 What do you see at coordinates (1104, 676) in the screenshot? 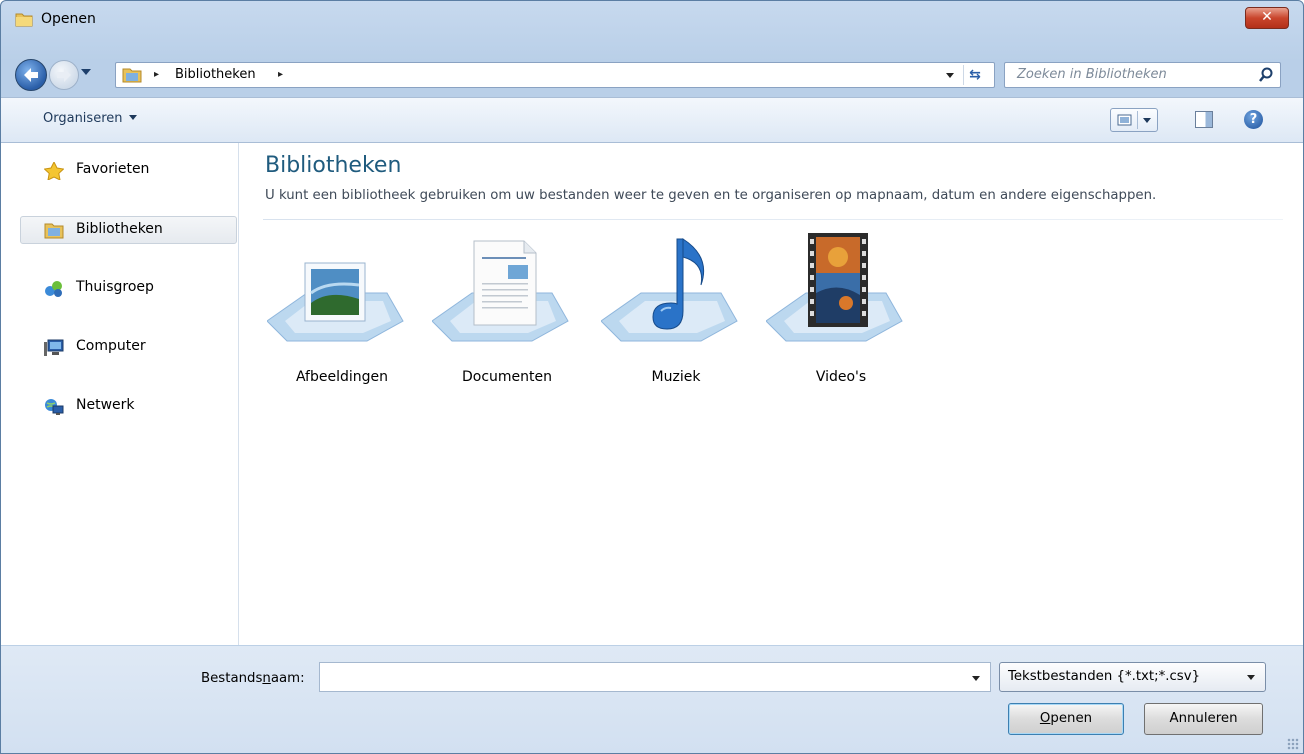
I see `filetype-value: Tekstbestanden {*.txt;*.csv}` at bounding box center [1104, 676].